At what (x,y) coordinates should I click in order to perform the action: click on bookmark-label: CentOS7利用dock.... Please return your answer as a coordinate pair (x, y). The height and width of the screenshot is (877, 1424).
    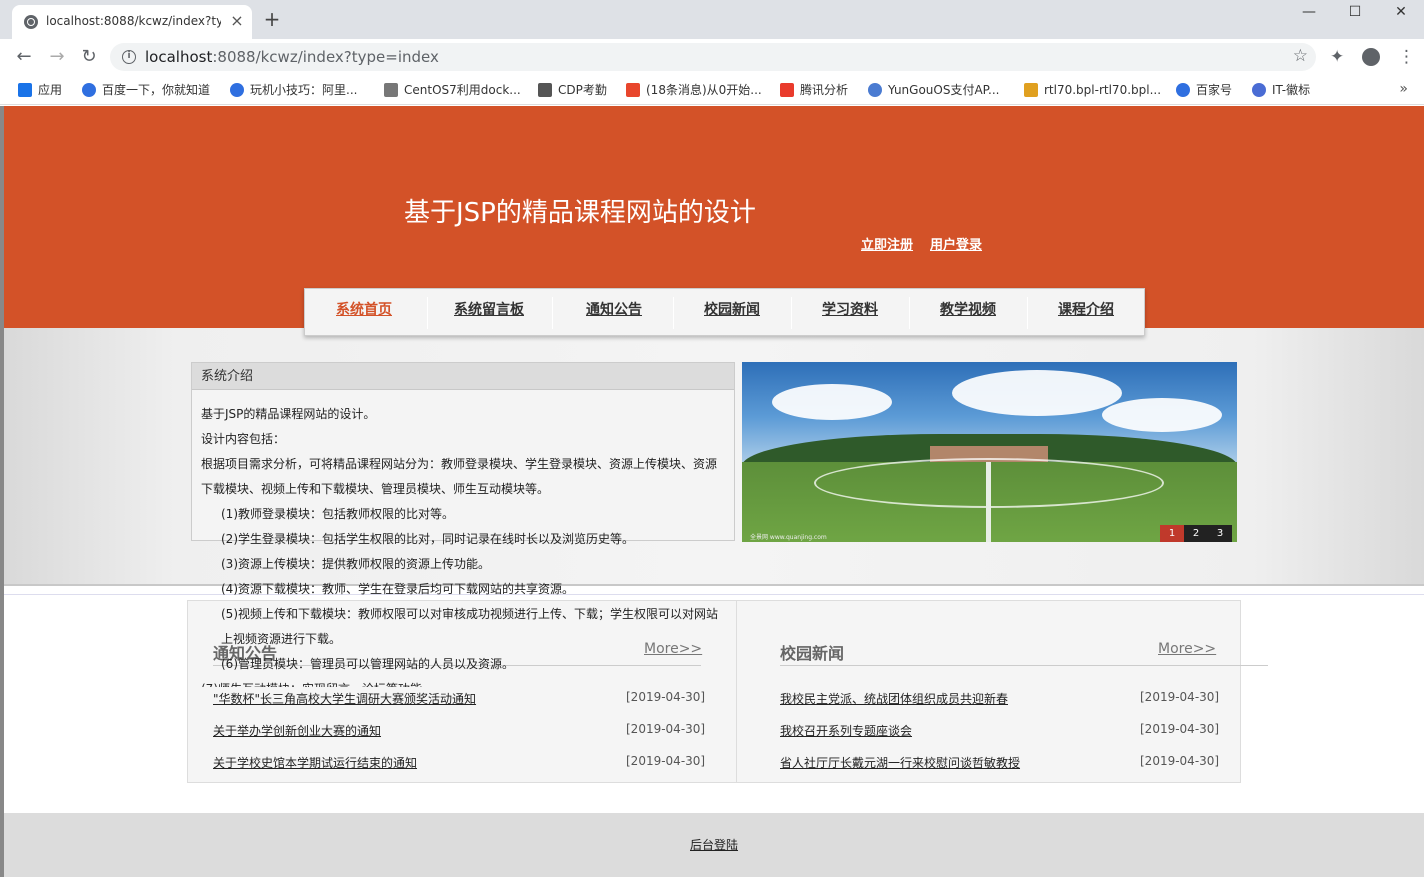
    Looking at the image, I should click on (462, 90).